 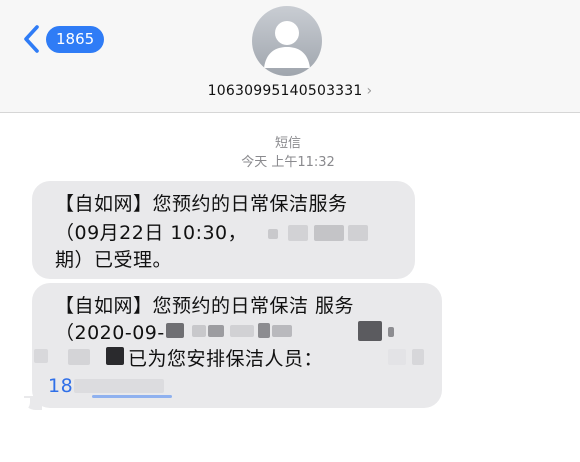 I want to click on chevron-left-icon, so click(x=31, y=39).